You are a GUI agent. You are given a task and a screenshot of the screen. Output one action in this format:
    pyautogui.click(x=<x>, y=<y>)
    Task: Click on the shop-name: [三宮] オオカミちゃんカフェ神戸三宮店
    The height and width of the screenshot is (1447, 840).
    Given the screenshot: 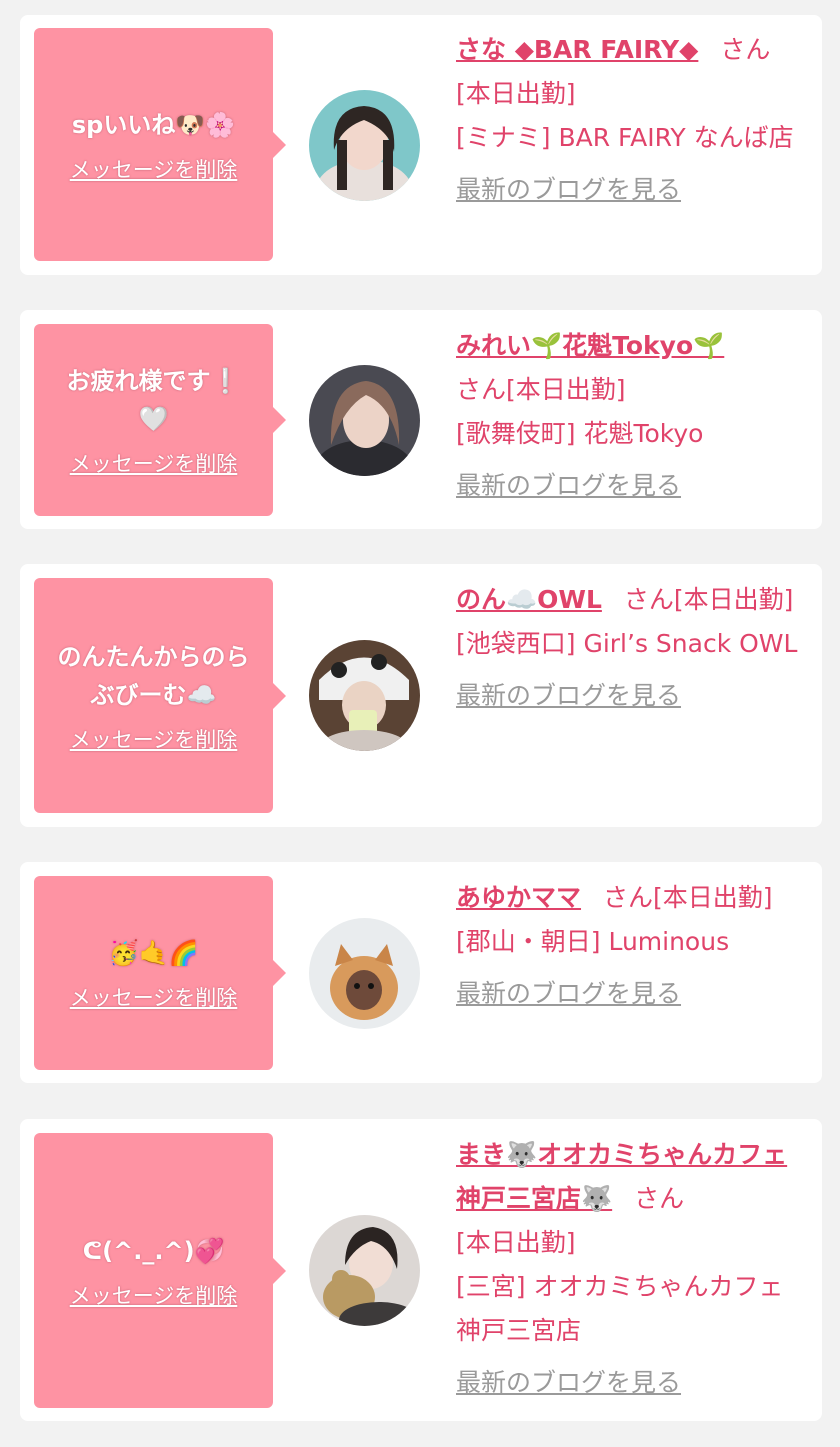 What is the action you would take?
    pyautogui.click(x=620, y=1308)
    